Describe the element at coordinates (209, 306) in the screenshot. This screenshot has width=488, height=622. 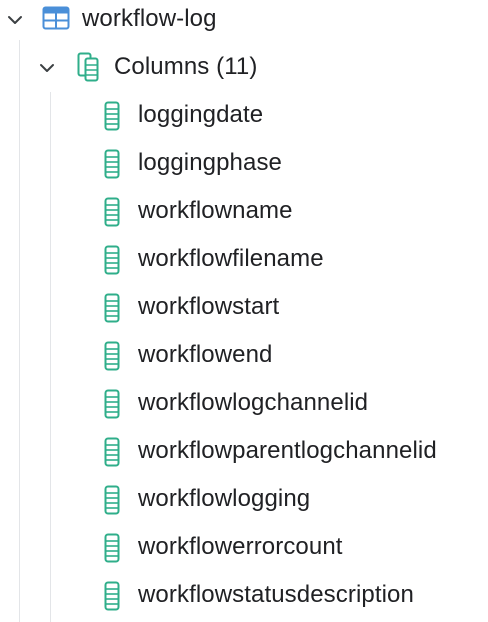
I see `column-label: workflowstart` at that location.